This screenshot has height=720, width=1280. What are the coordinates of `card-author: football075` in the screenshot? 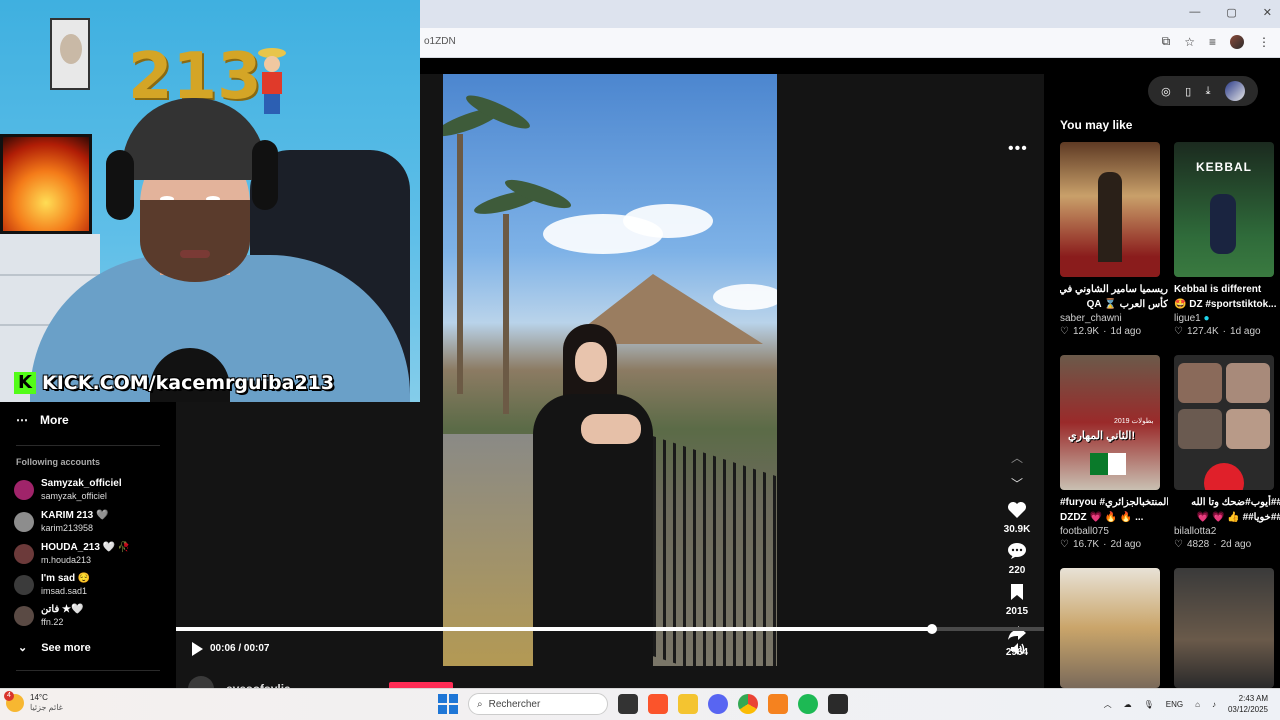 It's located at (1114, 531).